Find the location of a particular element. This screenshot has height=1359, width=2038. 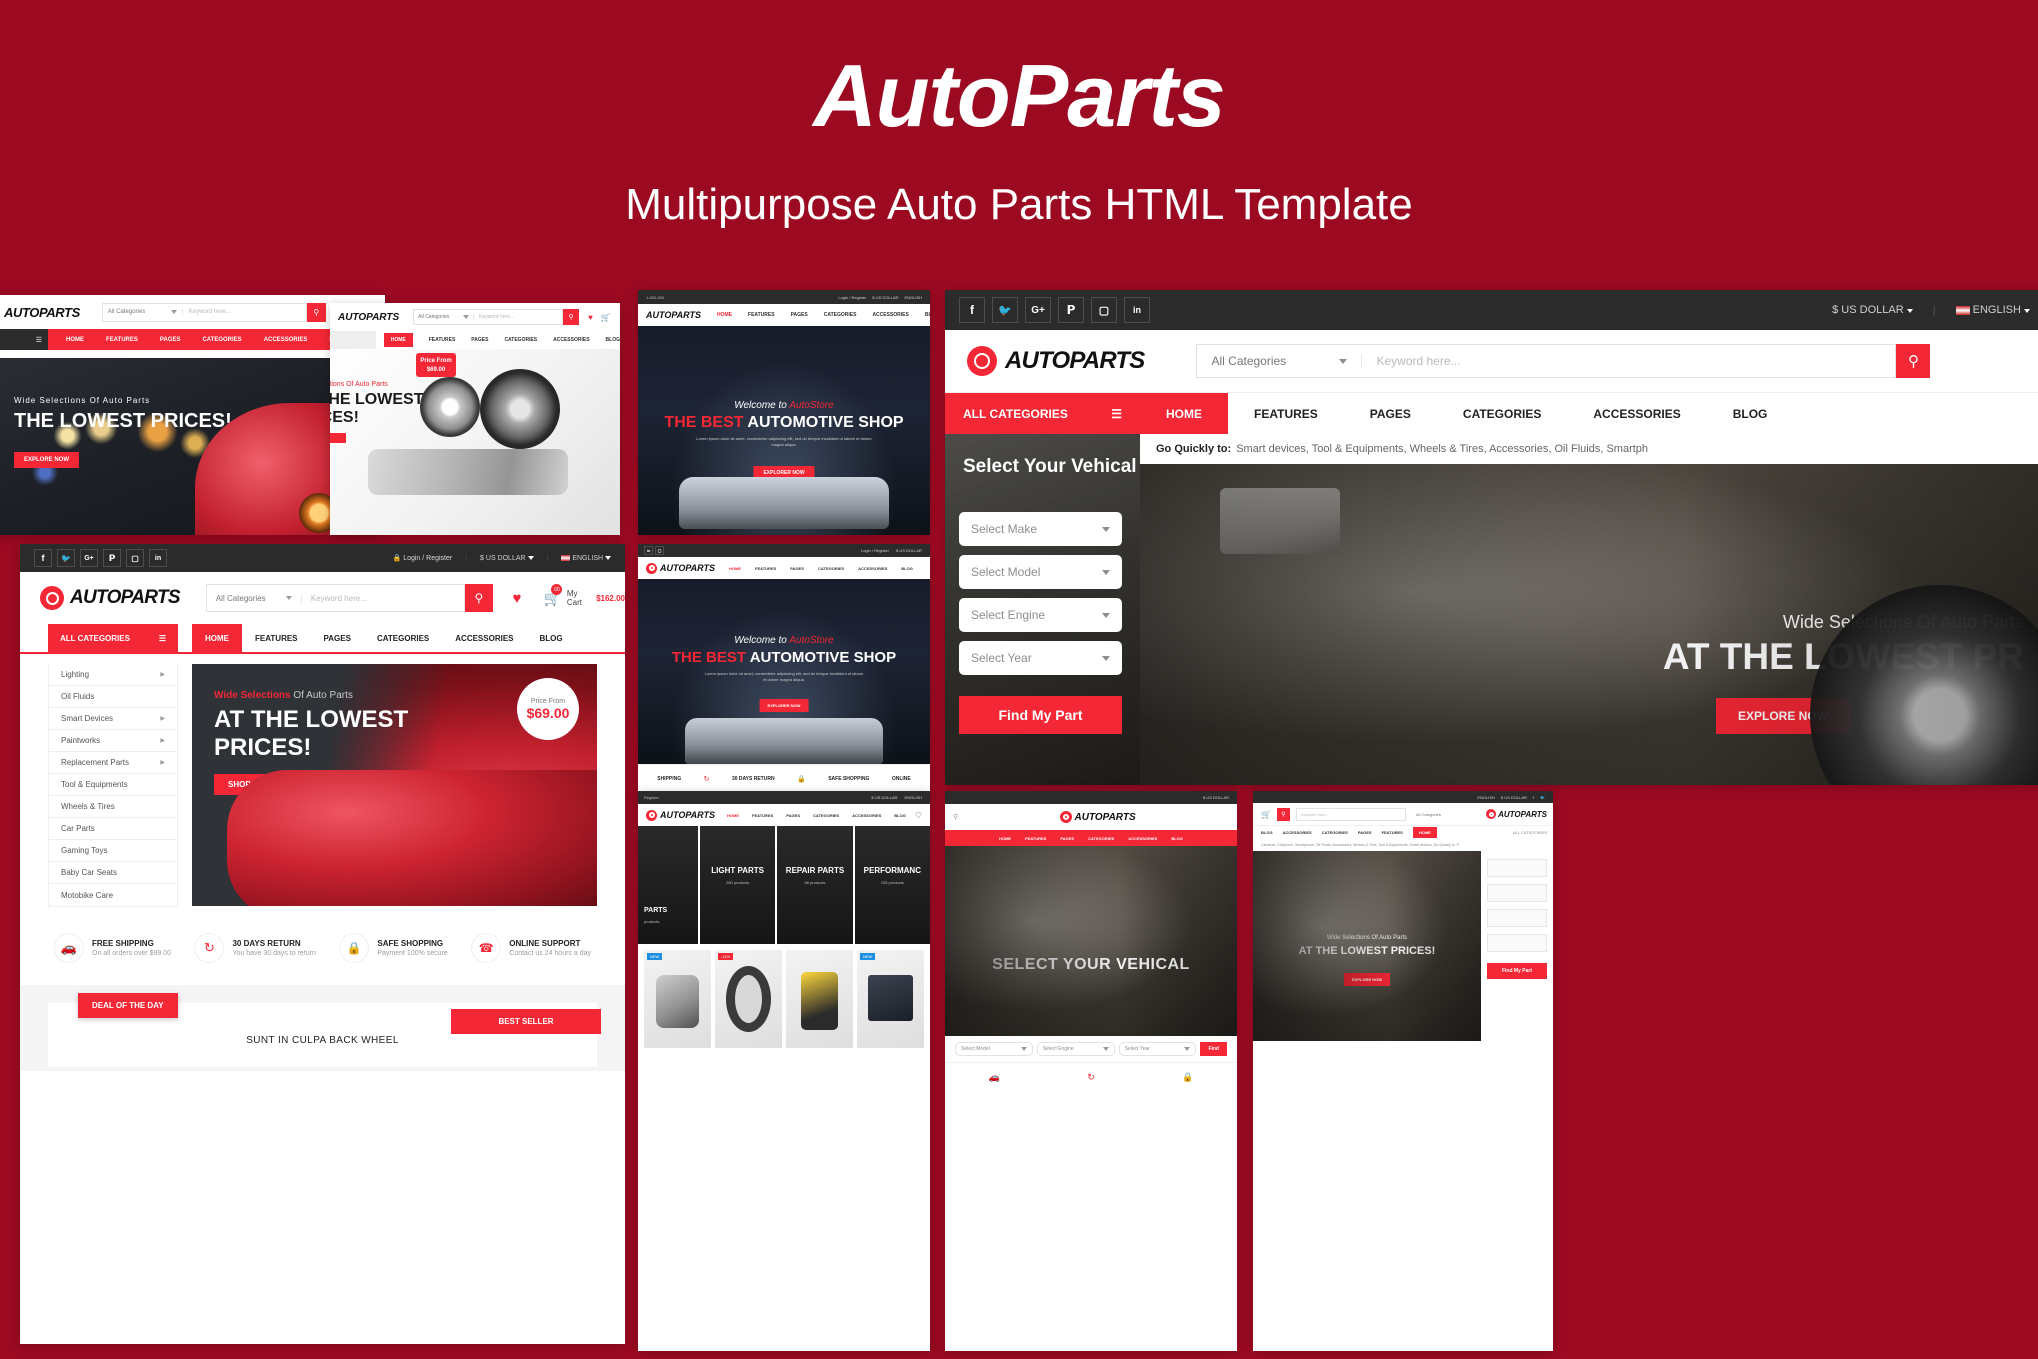

sidebar-panel: Find My Part is located at coordinates (1517, 946).